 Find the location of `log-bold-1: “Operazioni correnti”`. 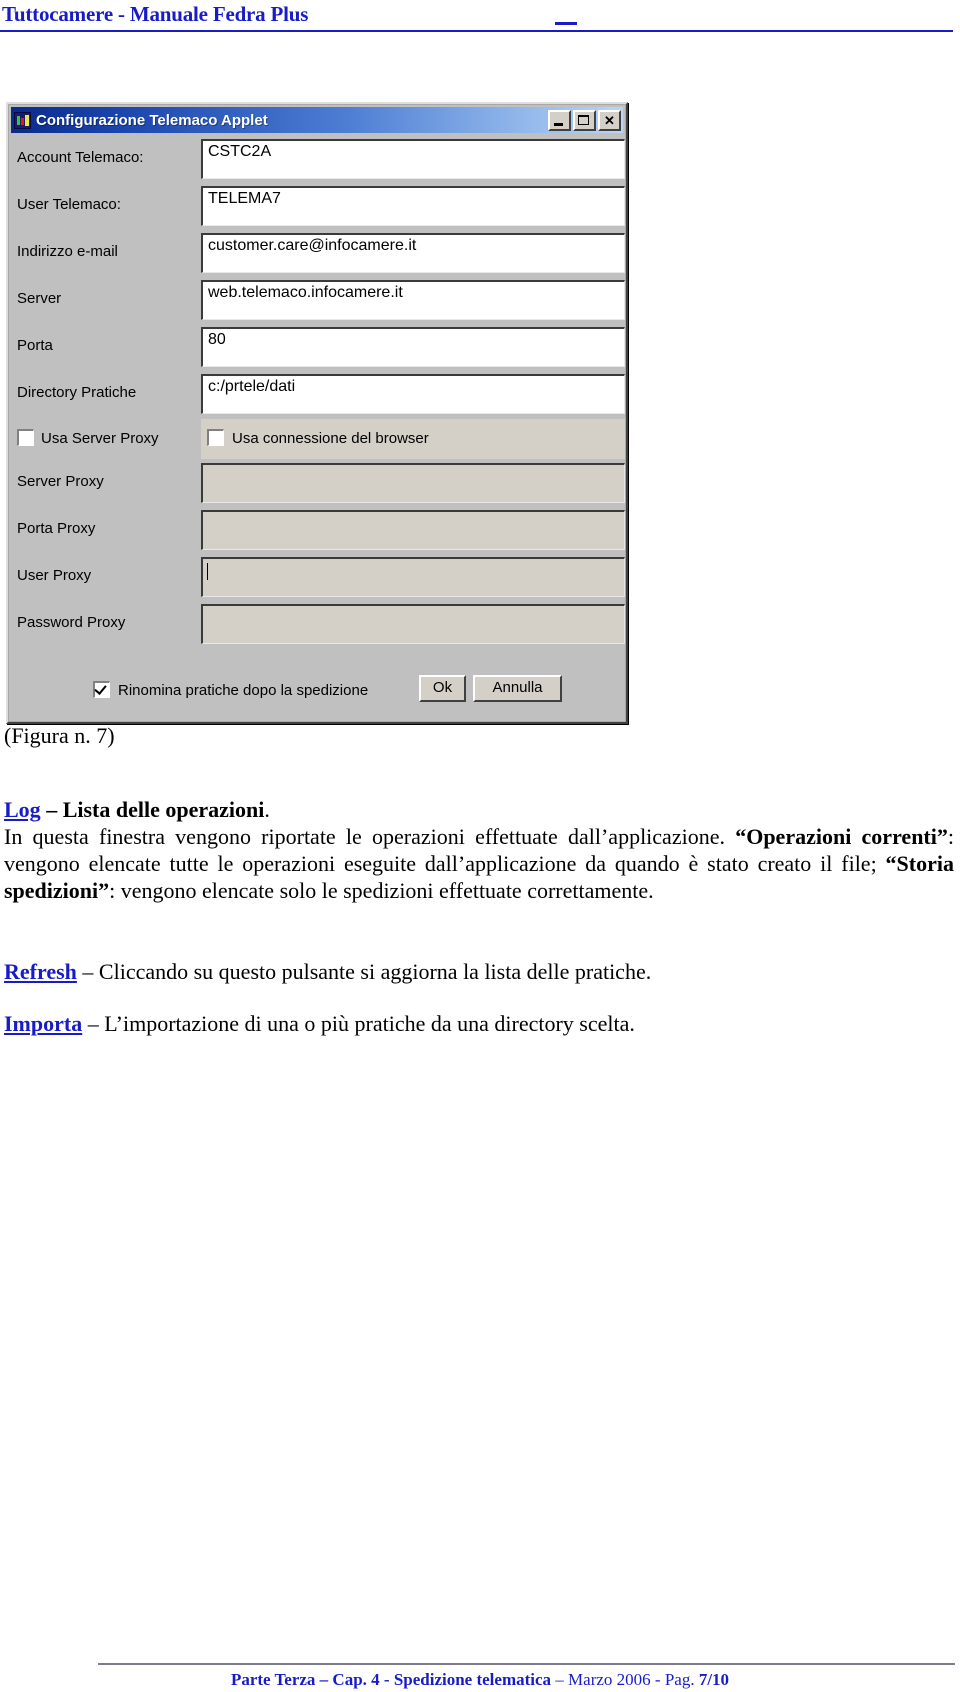

log-bold-1: “Operazioni correnti” is located at coordinates (841, 836).